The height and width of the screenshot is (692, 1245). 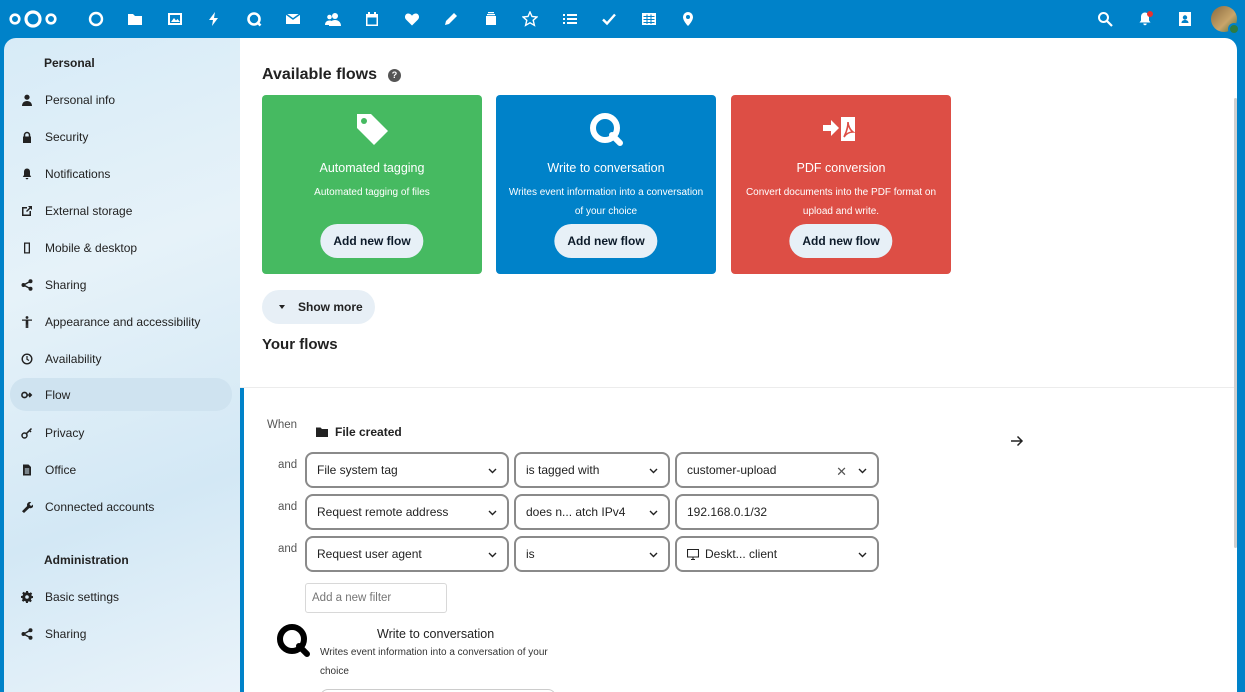 What do you see at coordinates (27, 507) in the screenshot?
I see `wrench-icon` at bounding box center [27, 507].